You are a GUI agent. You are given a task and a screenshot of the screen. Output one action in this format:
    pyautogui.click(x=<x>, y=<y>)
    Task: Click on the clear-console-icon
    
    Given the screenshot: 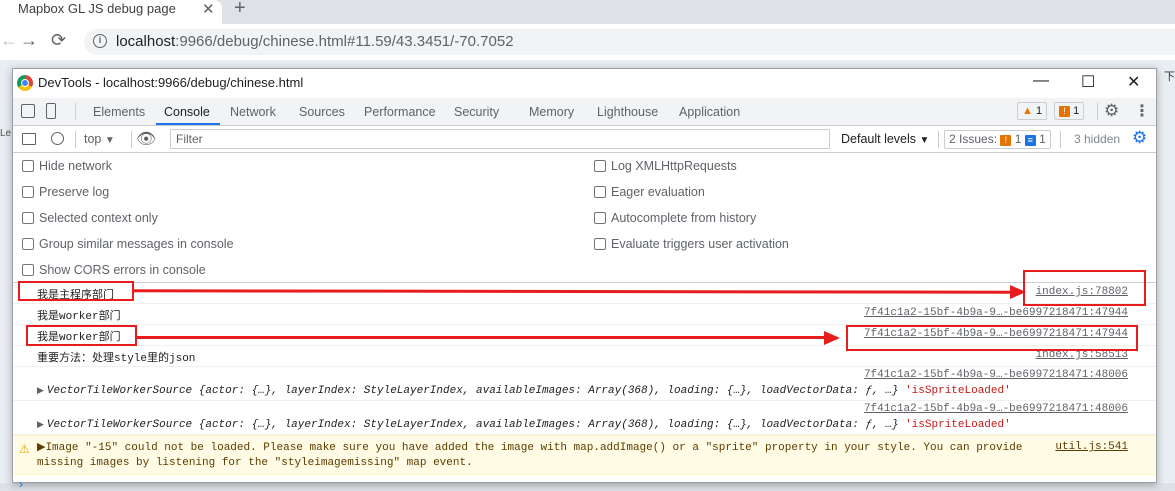 What is the action you would take?
    pyautogui.click(x=57, y=138)
    